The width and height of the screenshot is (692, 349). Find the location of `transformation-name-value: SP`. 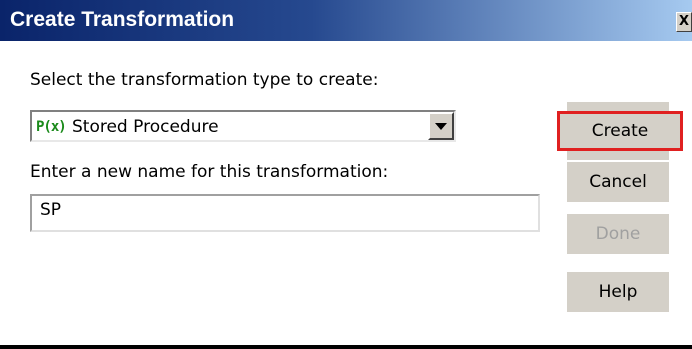

transformation-name-value: SP is located at coordinates (51, 210).